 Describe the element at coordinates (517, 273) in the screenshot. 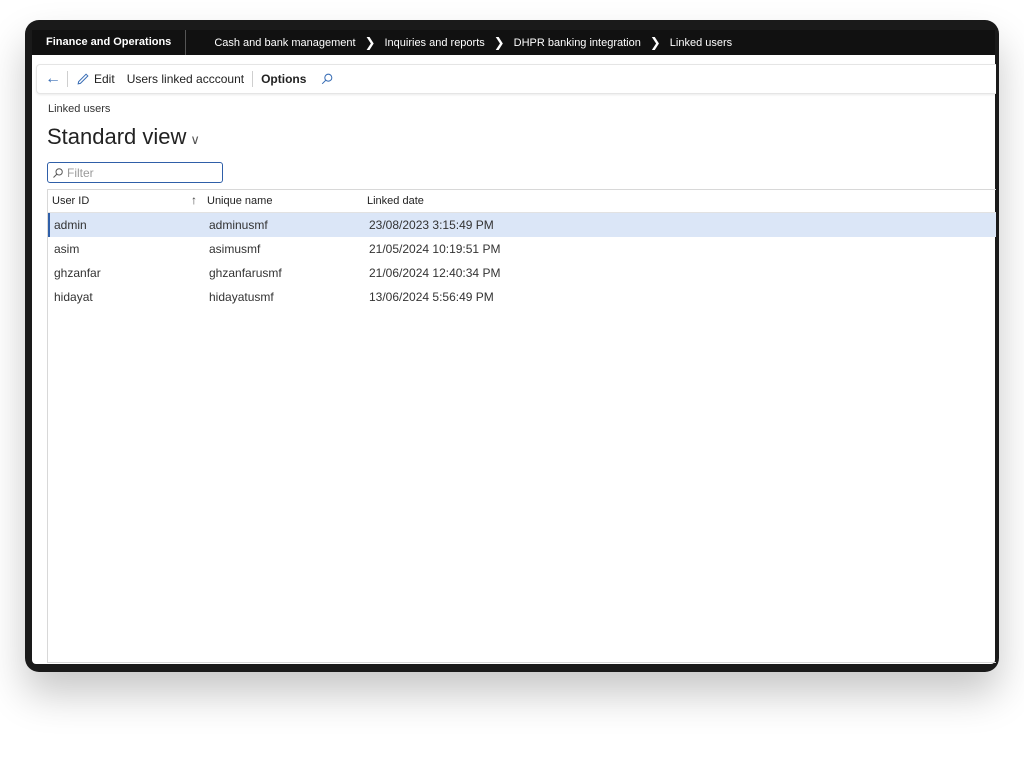

I see `cell-linked-date: 21/06/2024 12:40:34 PM` at that location.